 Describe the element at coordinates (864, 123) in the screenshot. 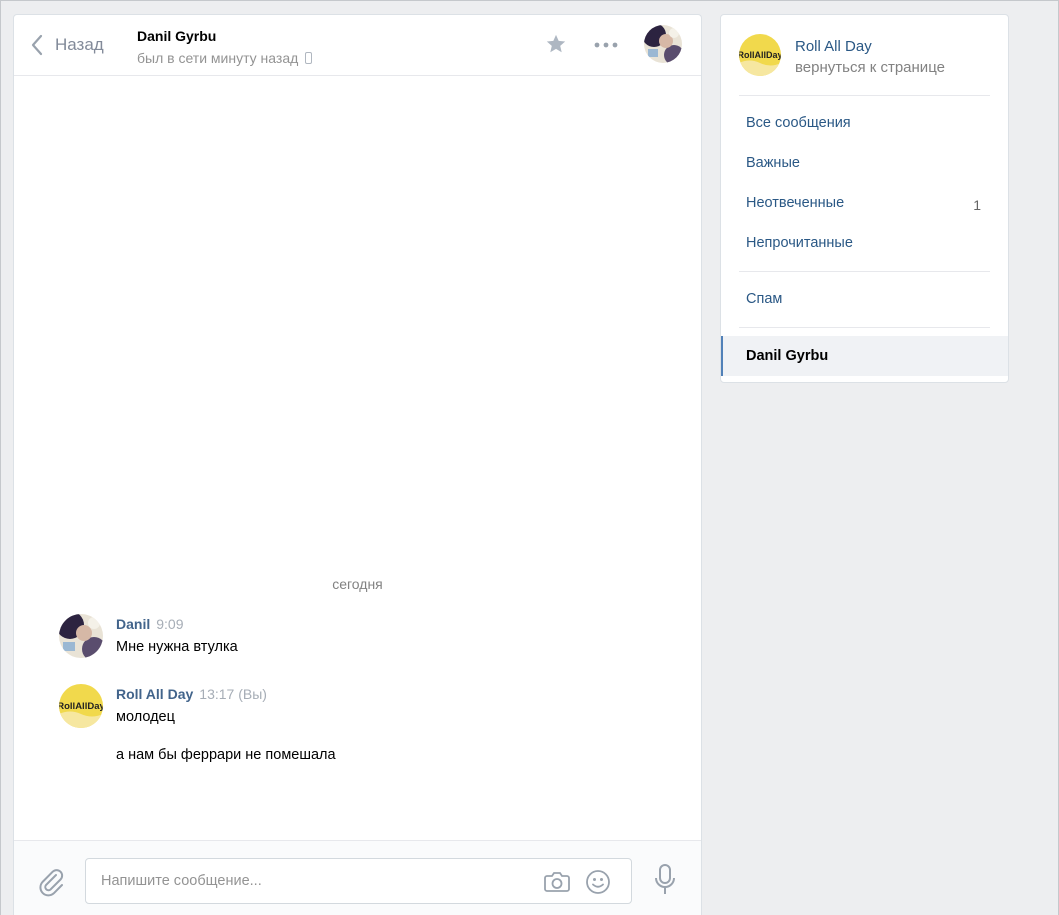

I see `sidebar-item-all-messages: Все сообщения` at that location.